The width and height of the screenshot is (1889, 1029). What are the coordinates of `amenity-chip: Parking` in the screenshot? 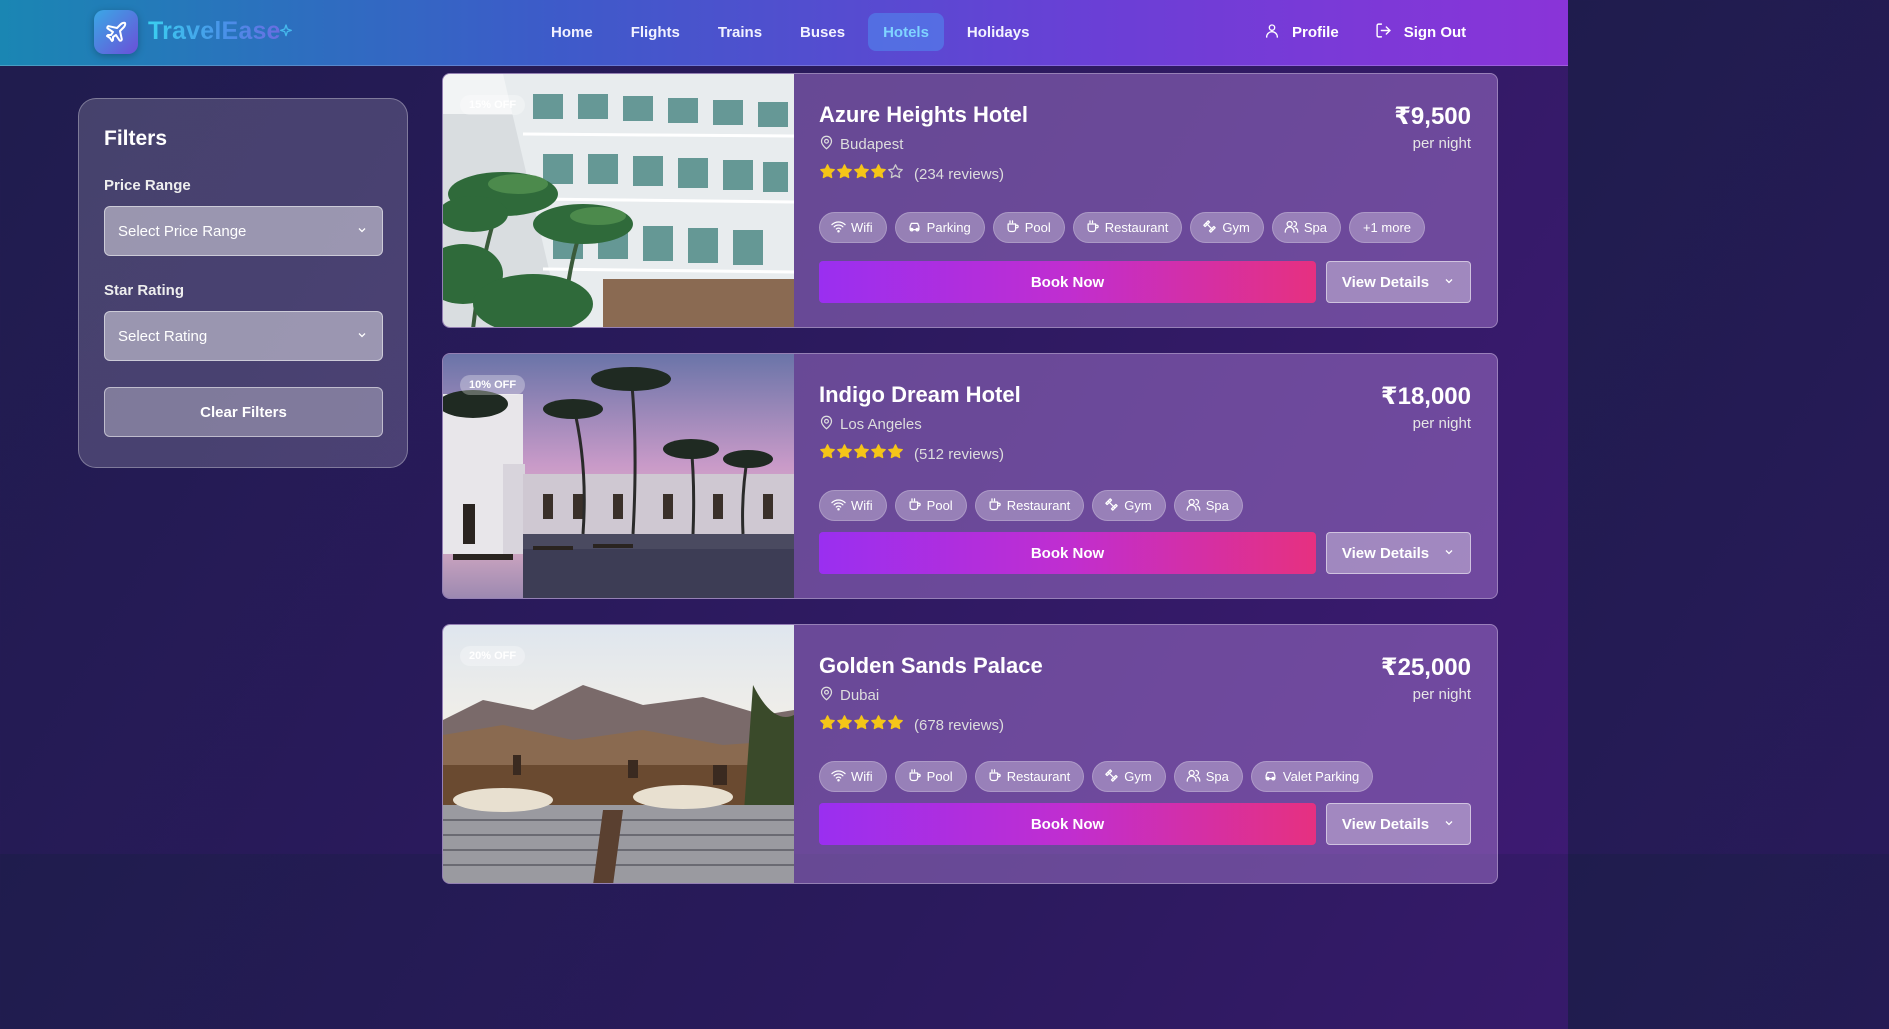 It's located at (939, 227).